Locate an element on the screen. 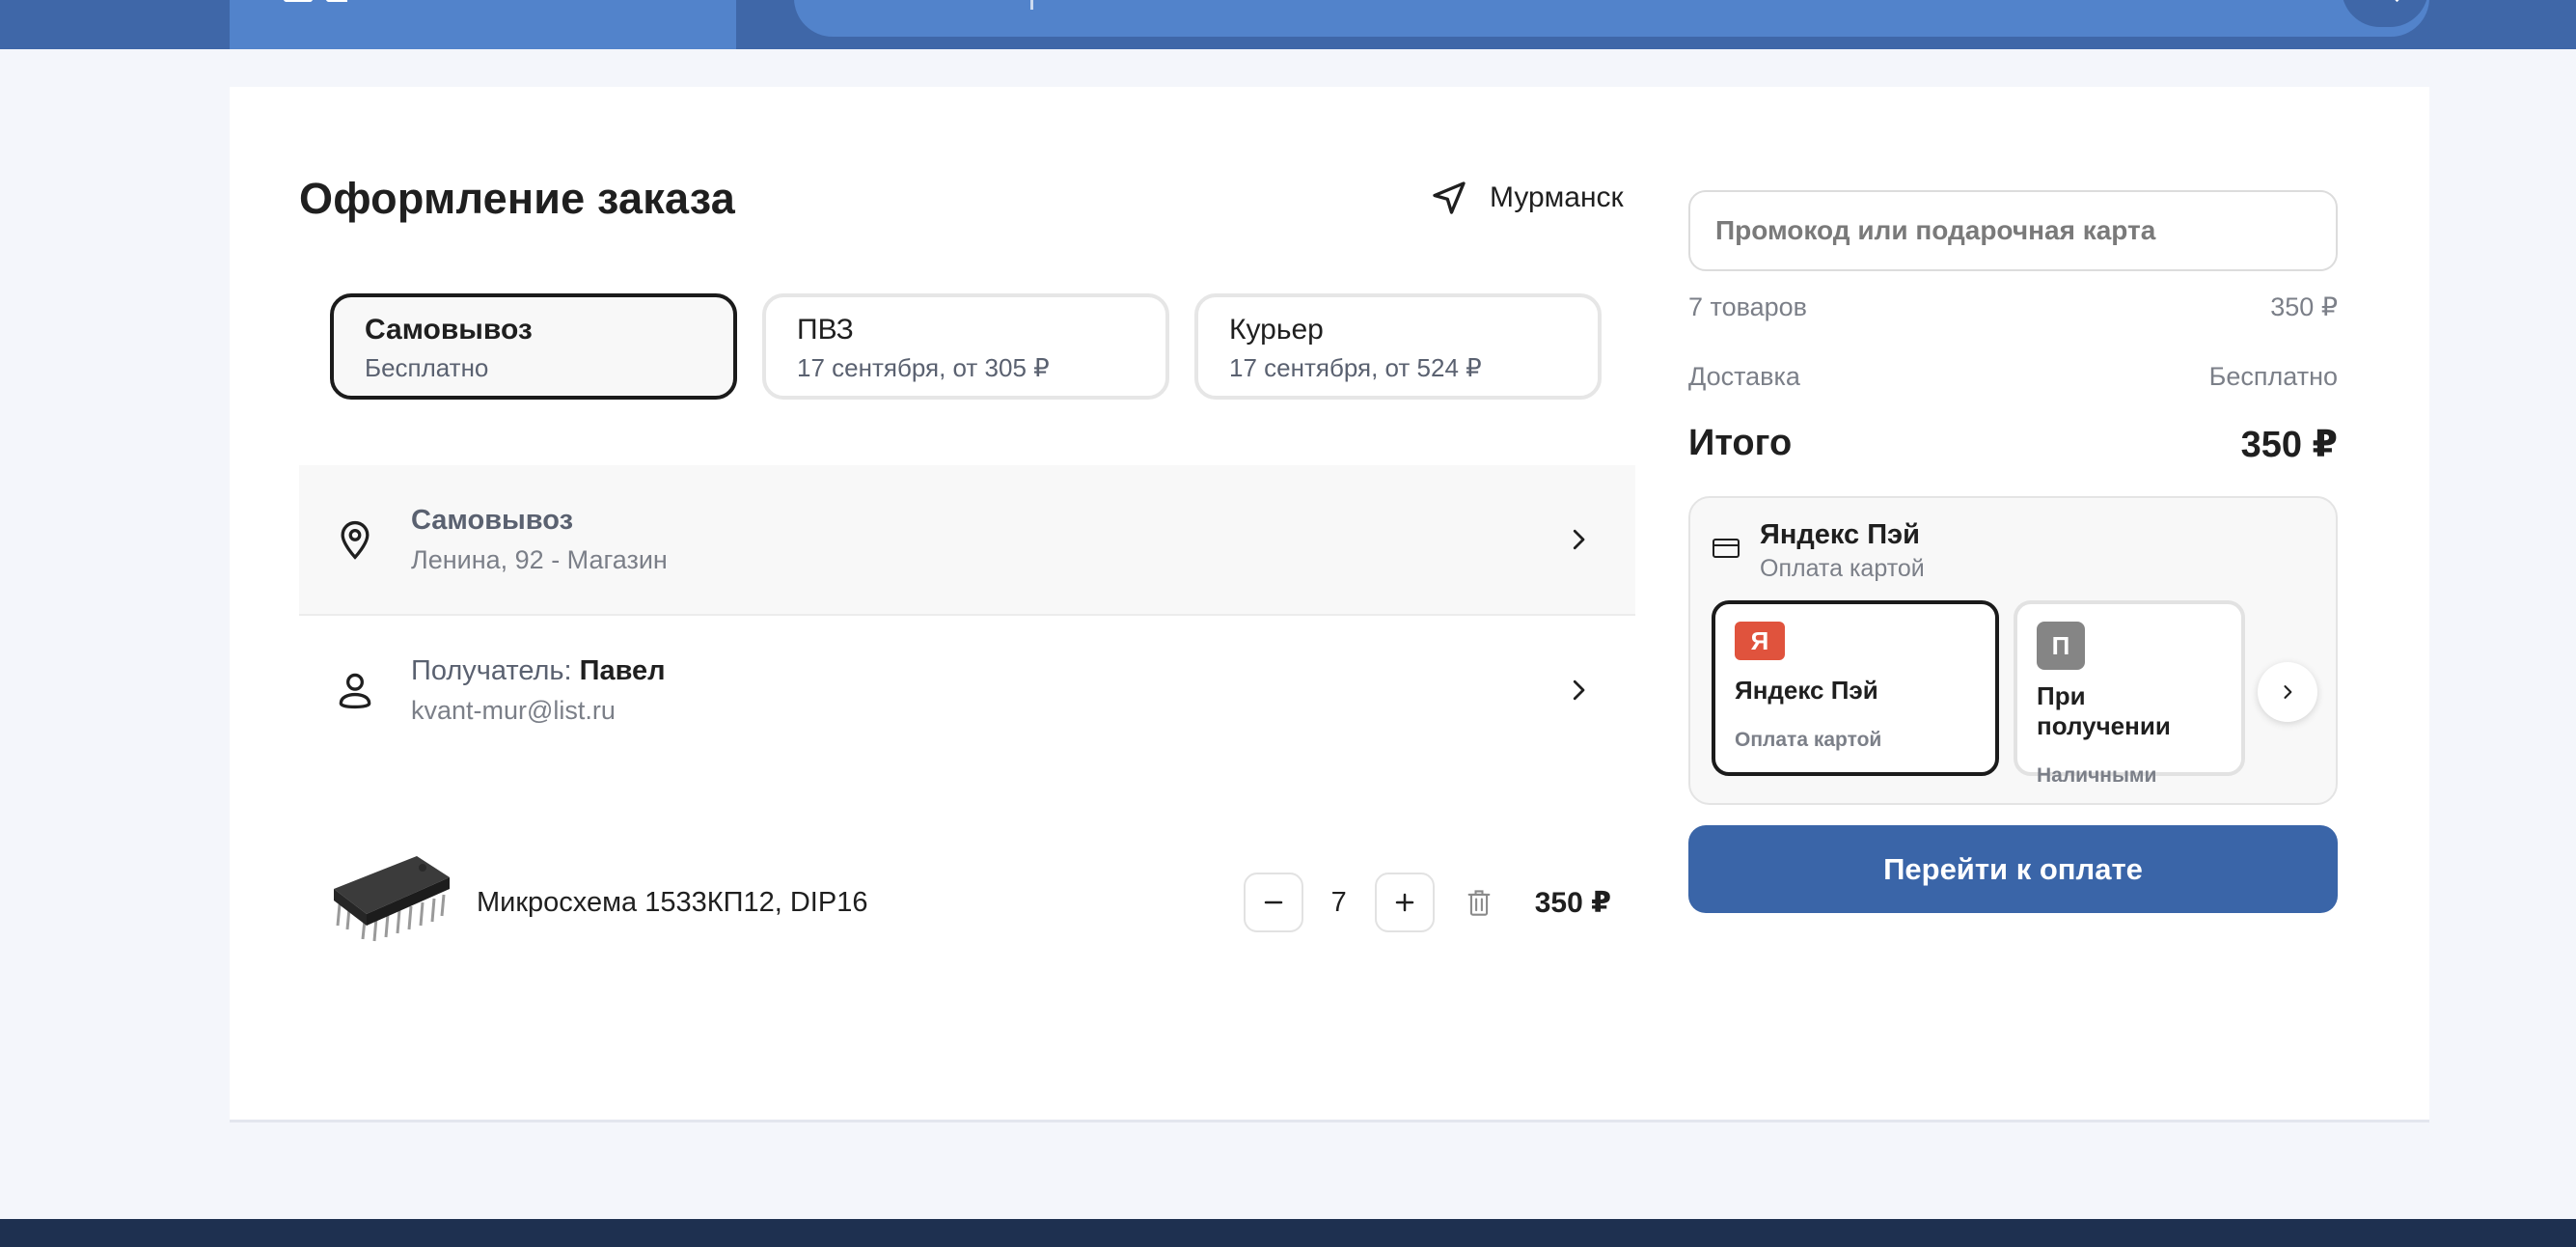 This screenshot has height=1247, width=2576. payment-option-yandex-pay: Я Яндекс Пэй Оплата картой is located at coordinates (1855, 688).